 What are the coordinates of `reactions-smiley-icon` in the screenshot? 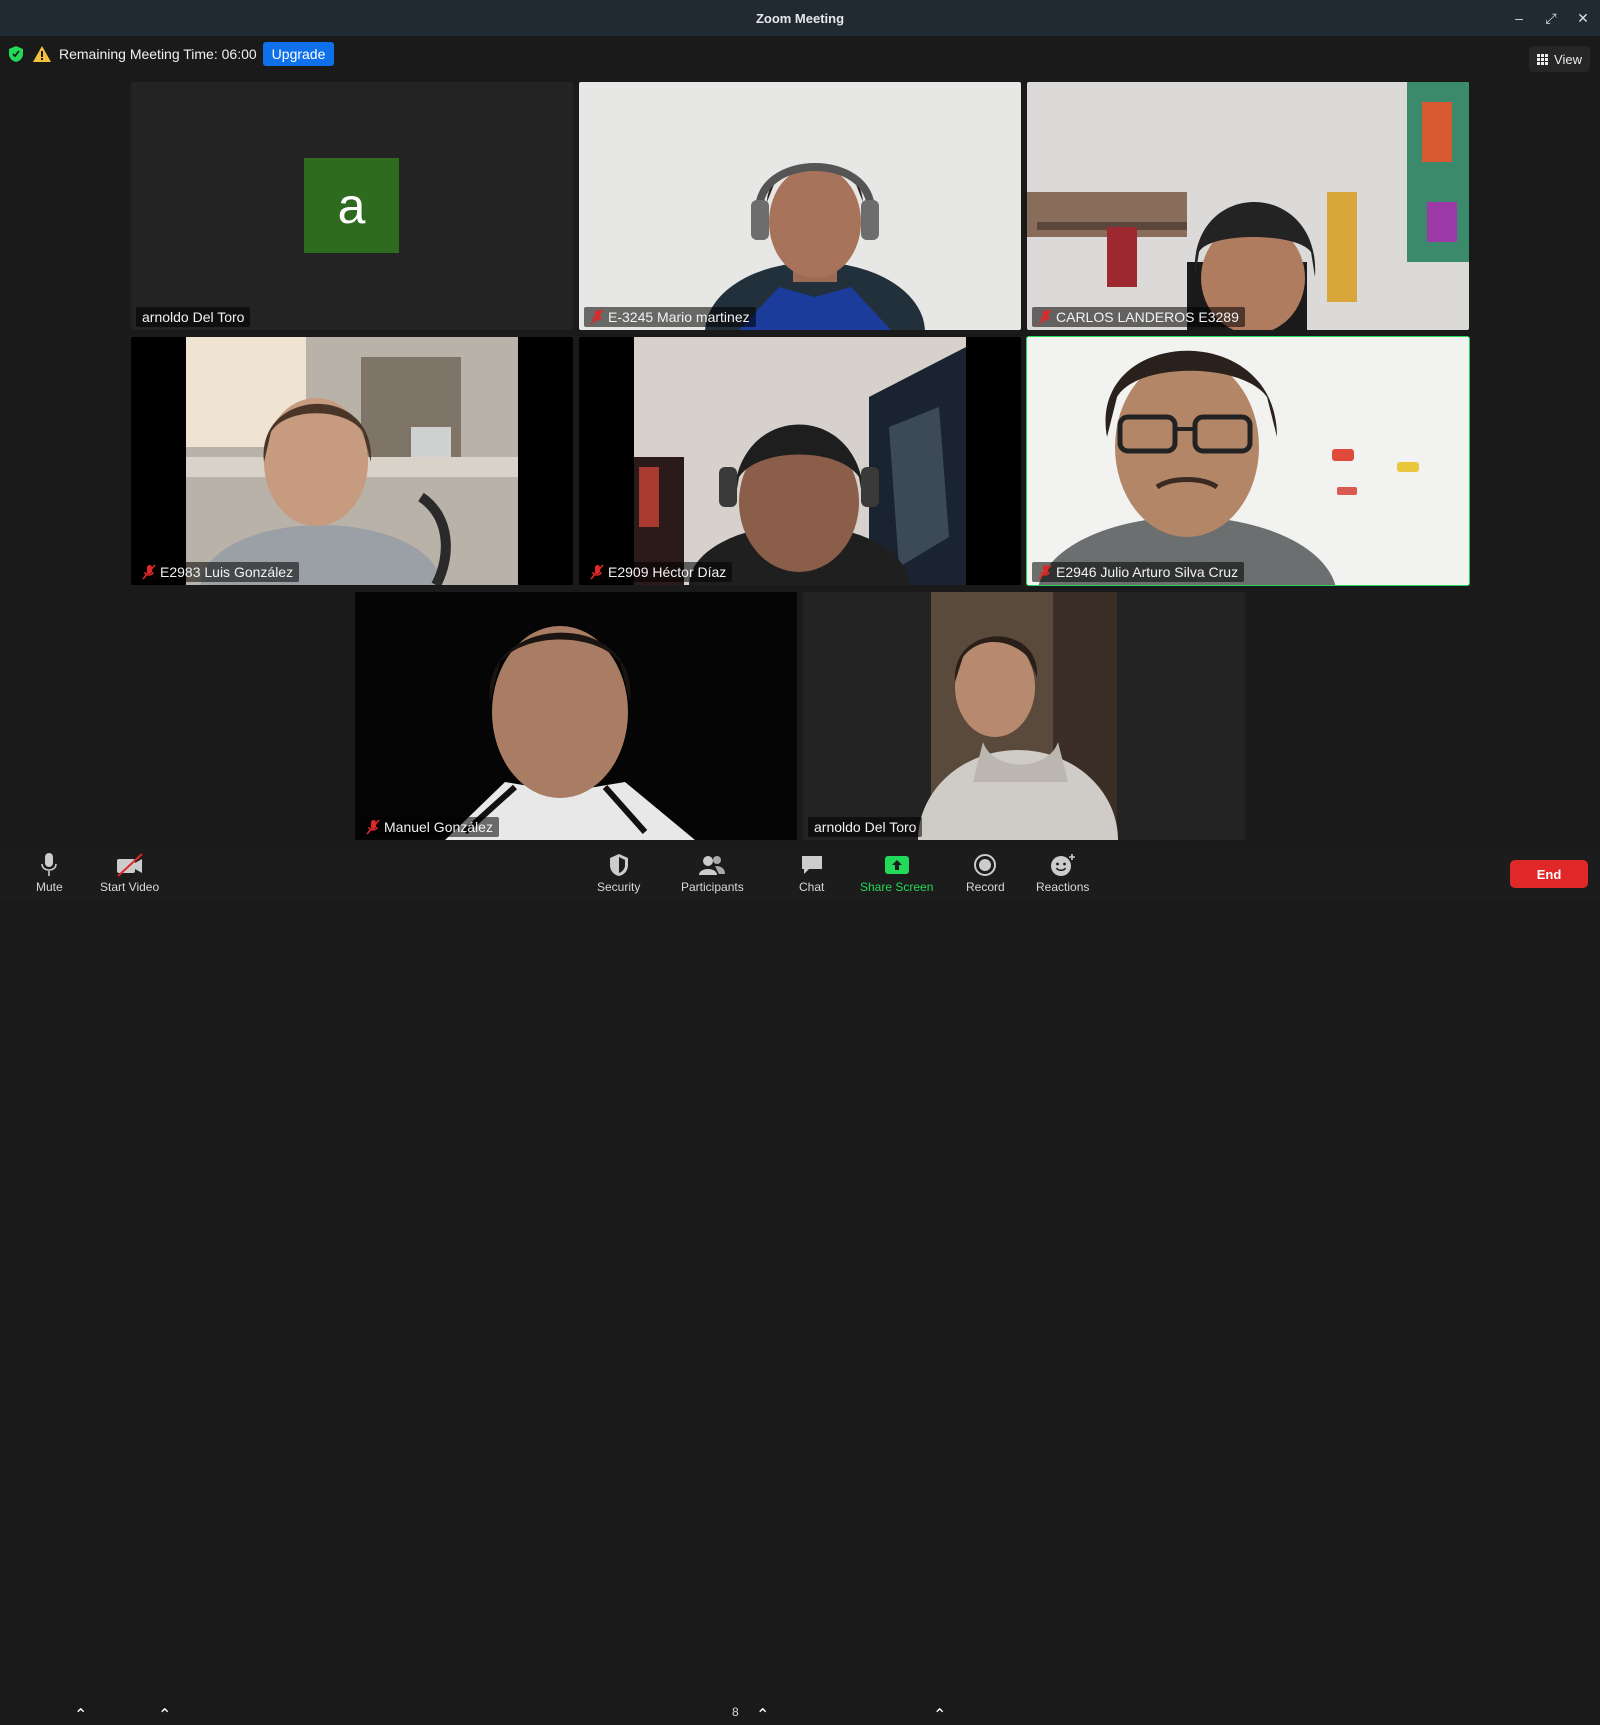 It's located at (1062, 865).